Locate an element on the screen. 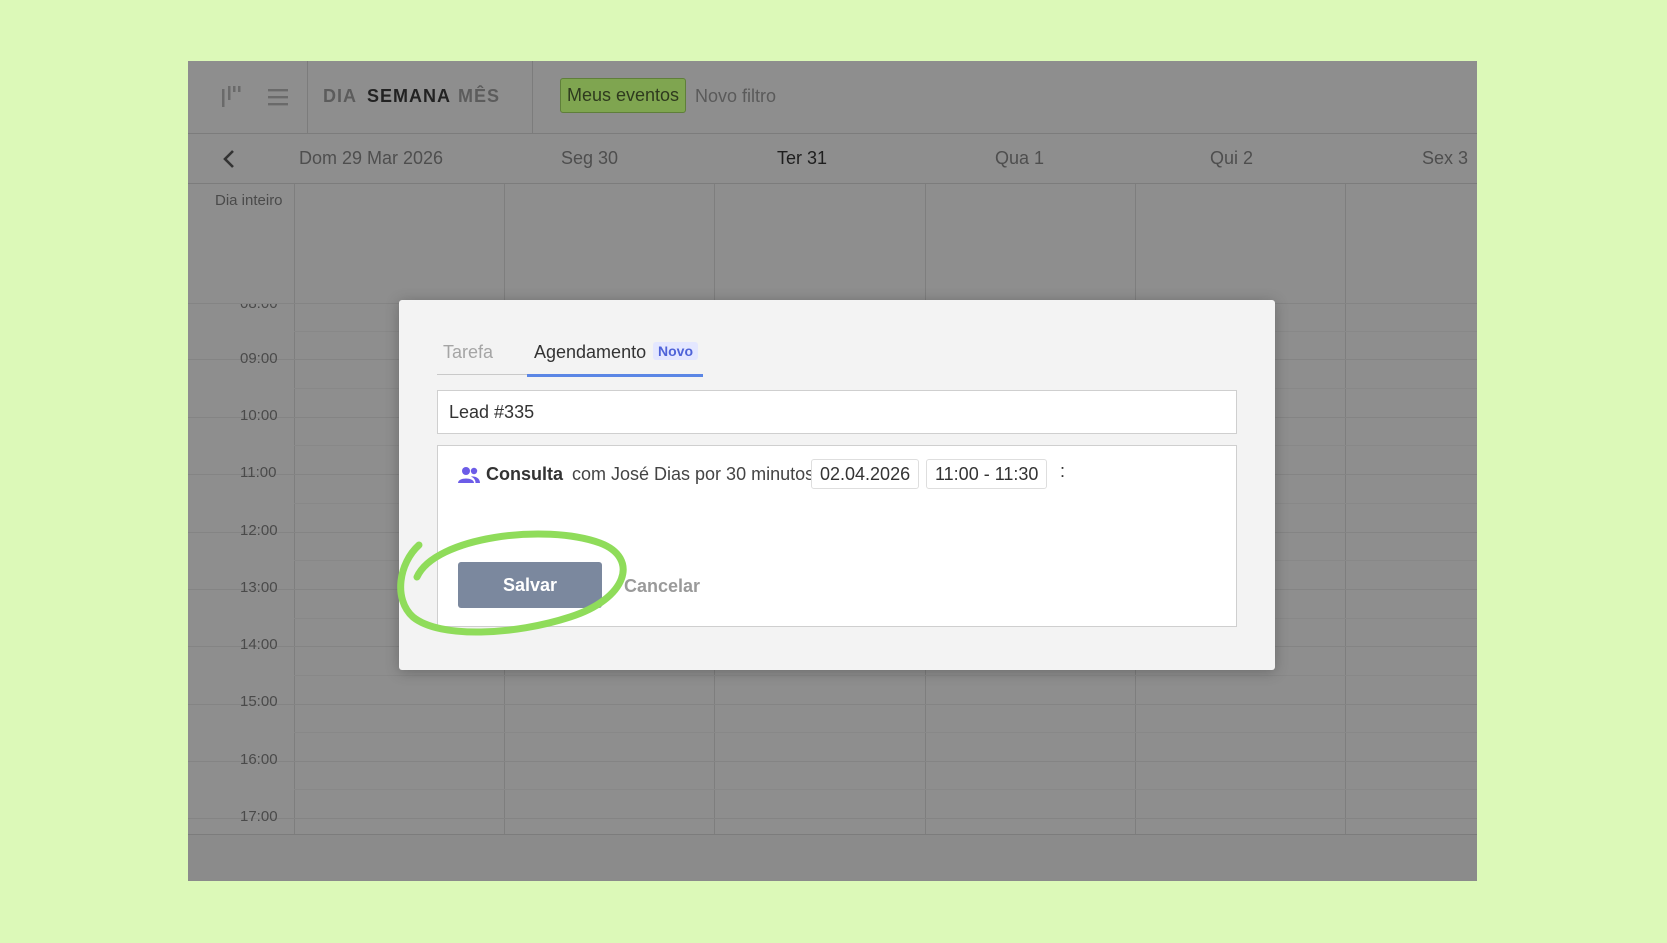 The height and width of the screenshot is (943, 1667). new-badge: Novo is located at coordinates (675, 351).